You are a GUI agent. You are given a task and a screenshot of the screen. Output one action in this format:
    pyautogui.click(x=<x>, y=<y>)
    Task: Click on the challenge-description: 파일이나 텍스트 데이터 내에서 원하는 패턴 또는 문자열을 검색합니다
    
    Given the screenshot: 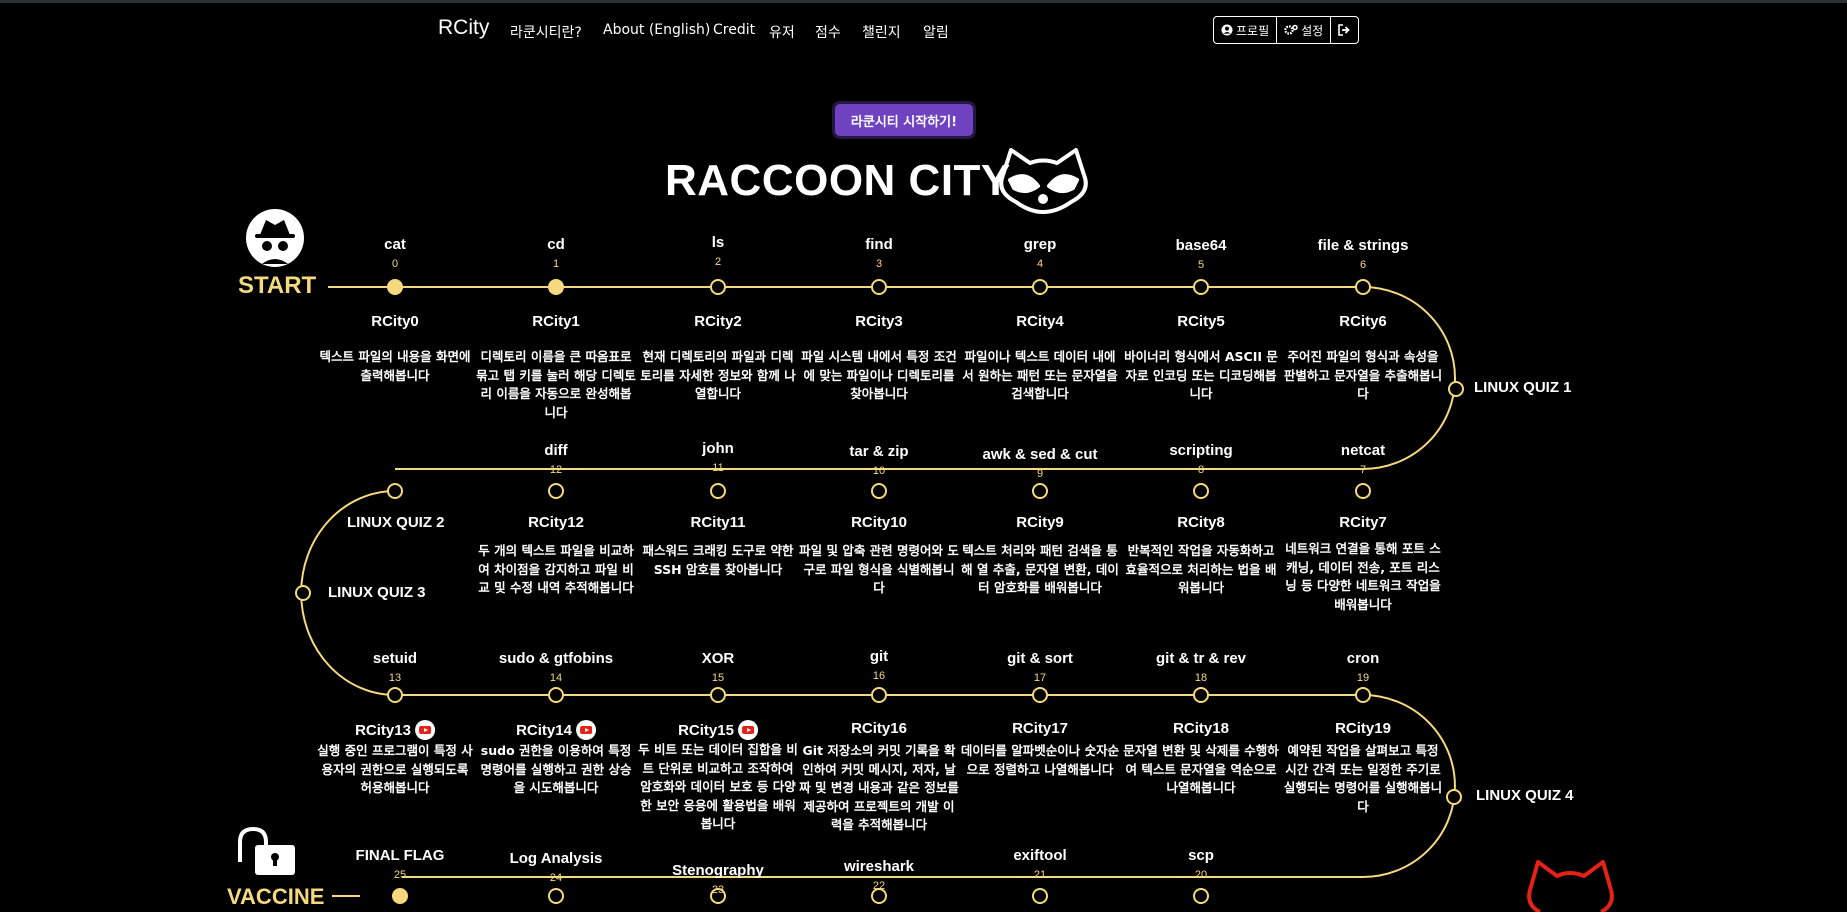 What is the action you would take?
    pyautogui.click(x=1040, y=375)
    